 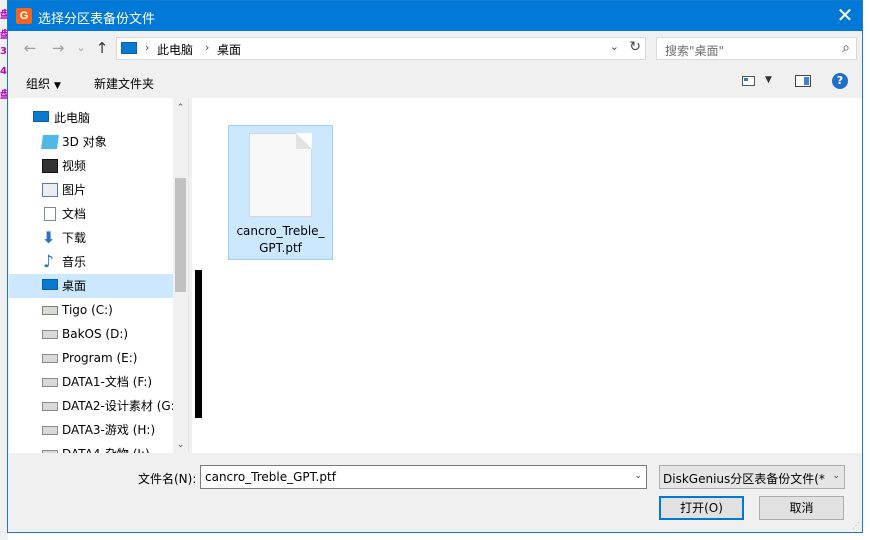 What do you see at coordinates (50, 190) in the screenshot?
I see `picture-icon` at bounding box center [50, 190].